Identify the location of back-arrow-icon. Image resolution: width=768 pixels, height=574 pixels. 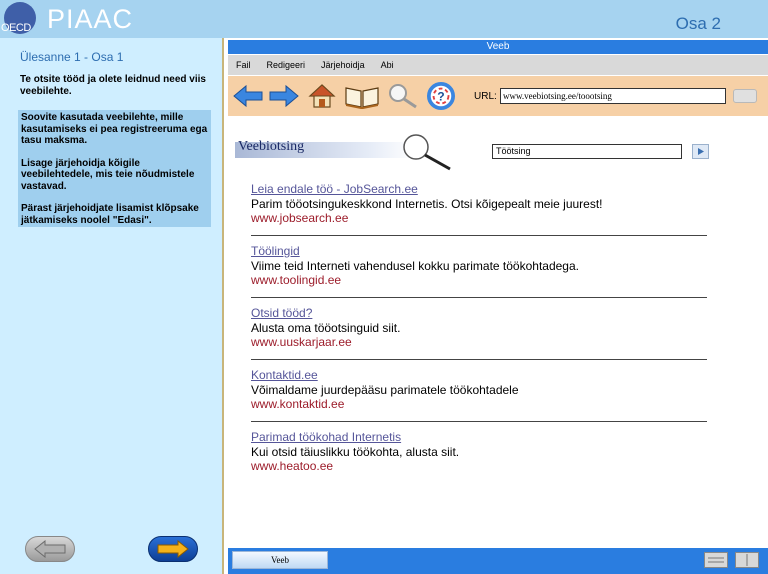
(248, 96).